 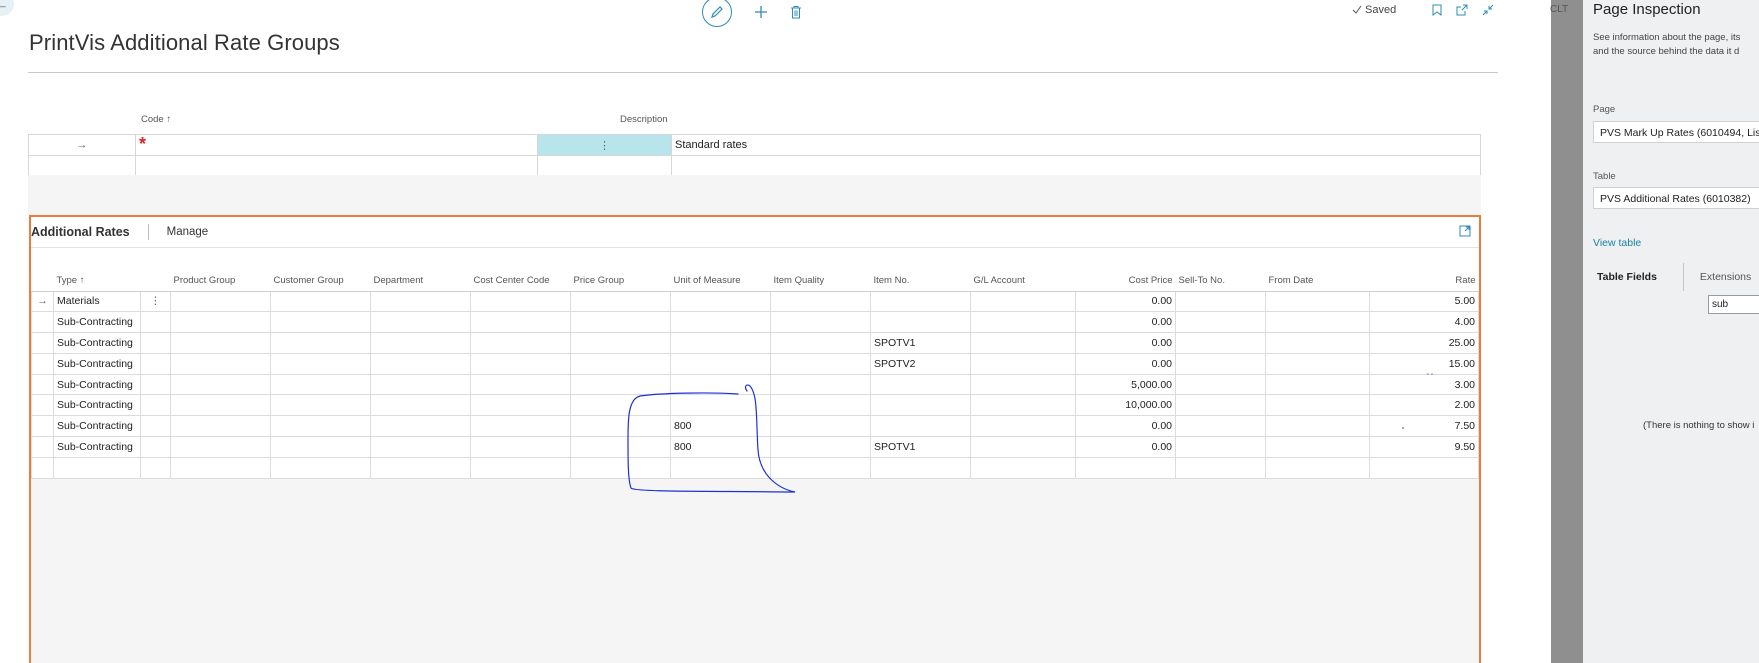 What do you see at coordinates (336, 145) in the screenshot?
I see `code-cell: *` at bounding box center [336, 145].